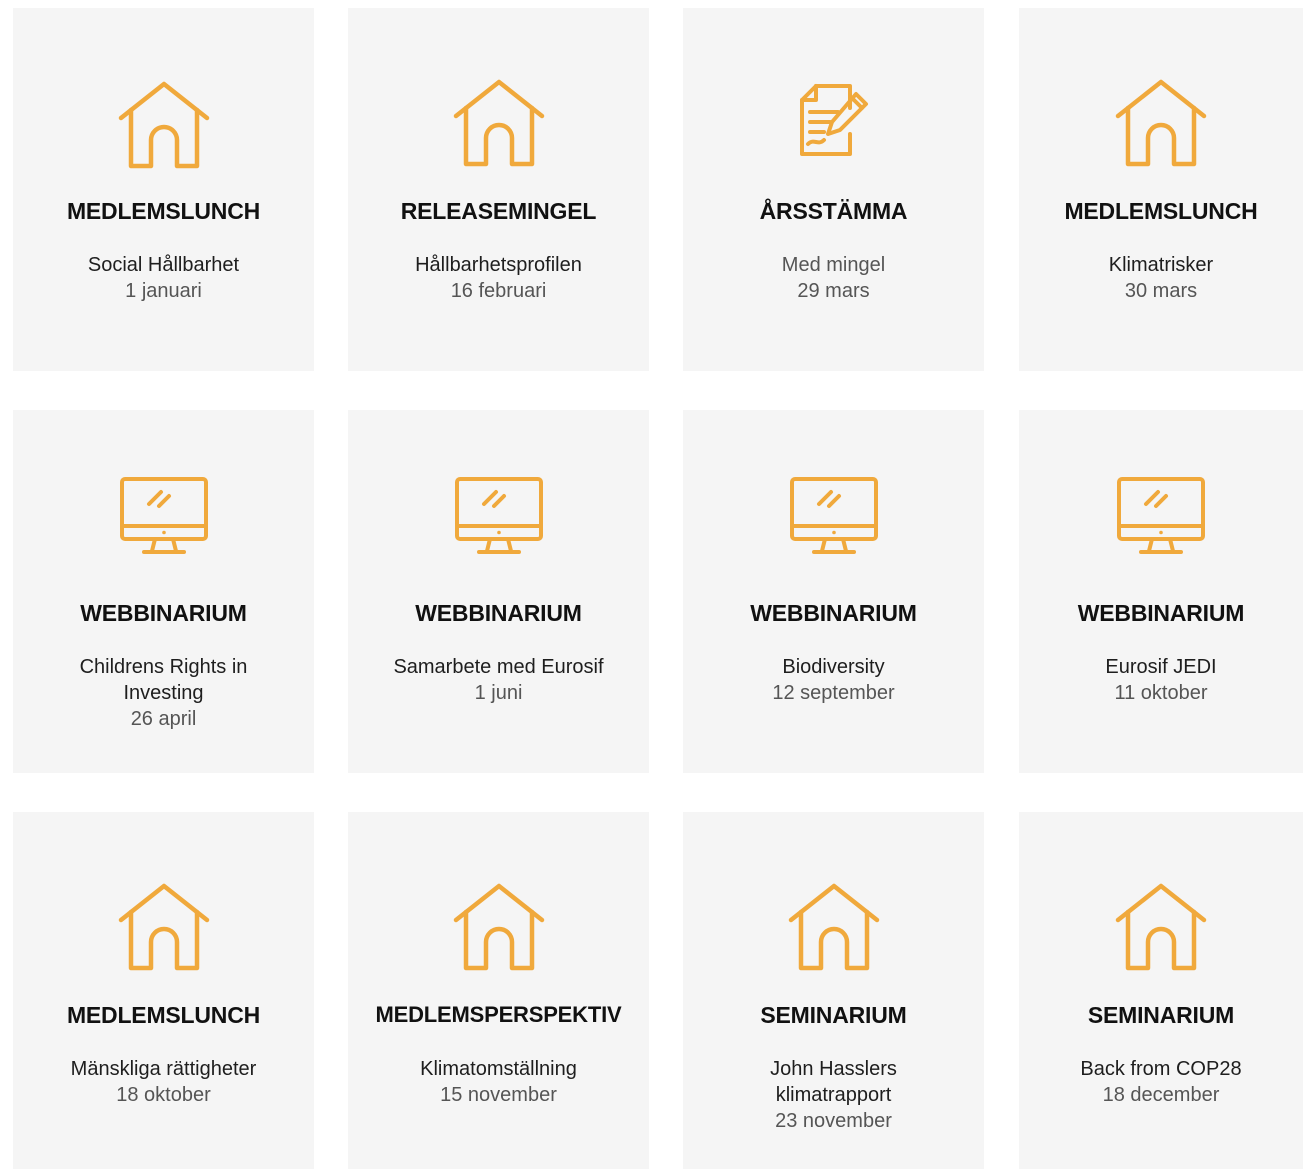  Describe the element at coordinates (1161, 693) in the screenshot. I see `event-date: 11 oktober` at that location.